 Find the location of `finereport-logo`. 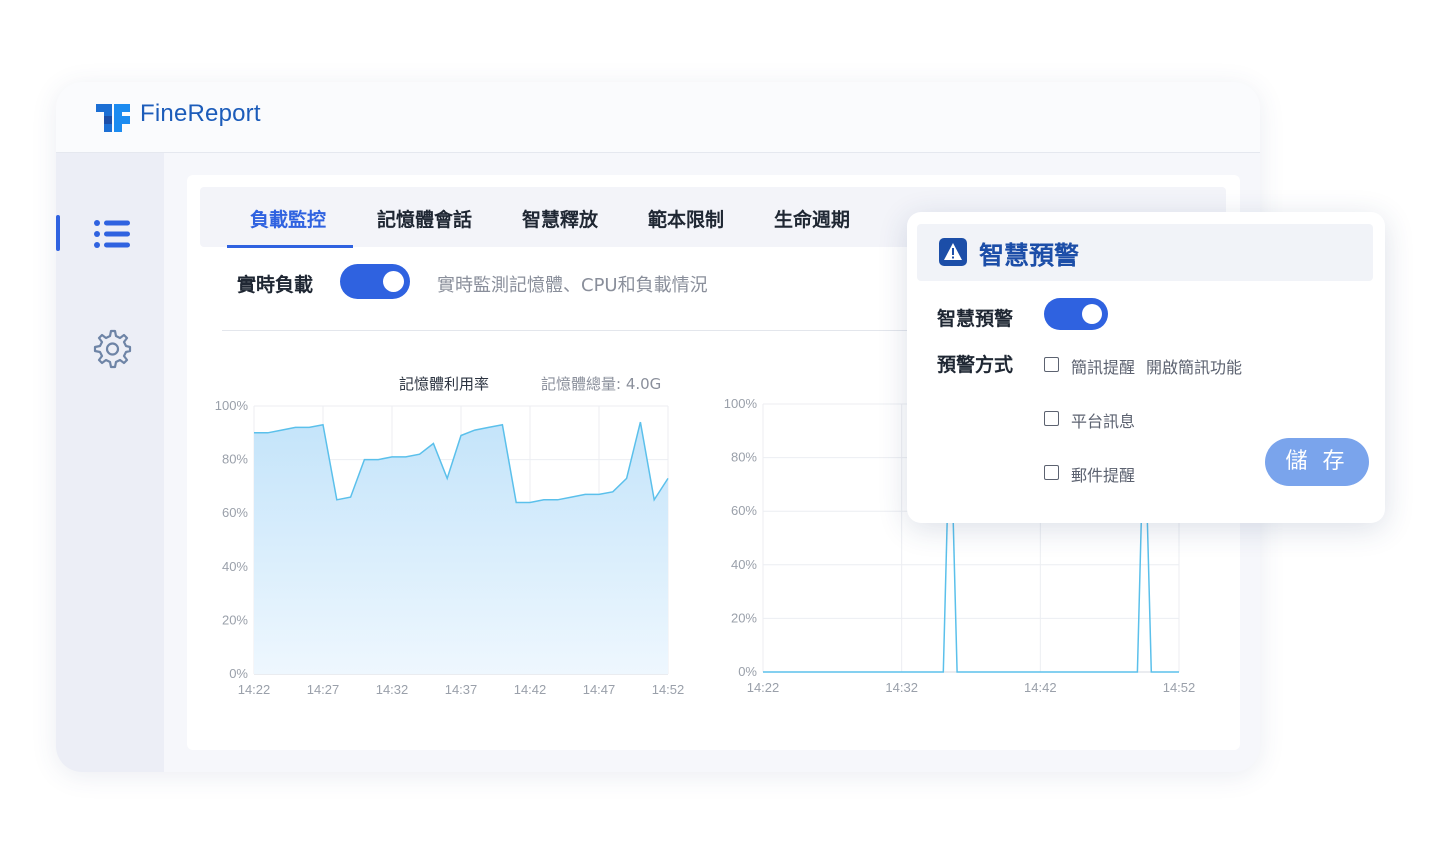

finereport-logo is located at coordinates (113, 118).